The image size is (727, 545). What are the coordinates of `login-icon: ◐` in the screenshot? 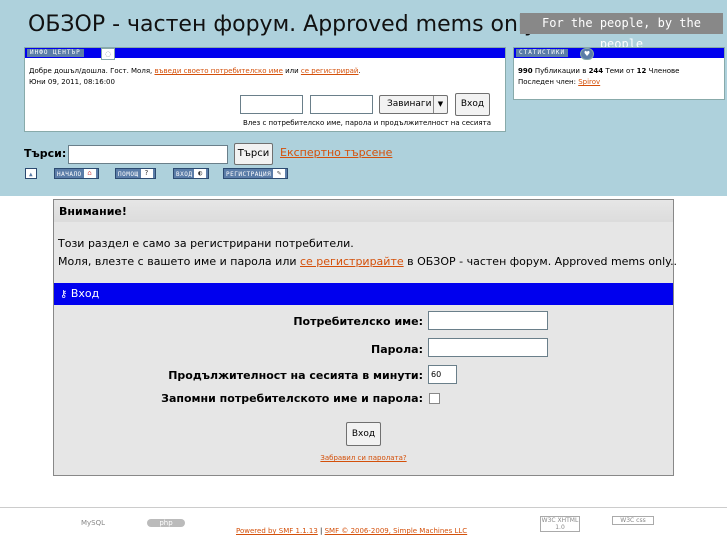 It's located at (200, 173).